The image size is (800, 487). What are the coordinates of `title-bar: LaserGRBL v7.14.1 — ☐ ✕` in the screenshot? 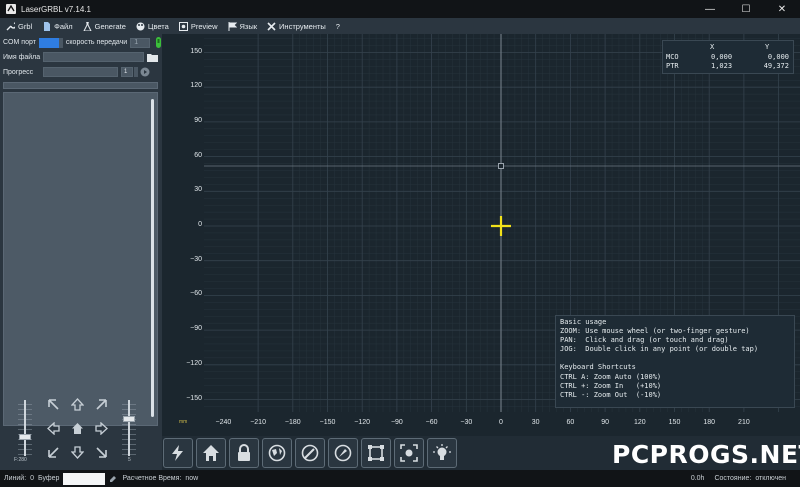 It's located at (400, 9).